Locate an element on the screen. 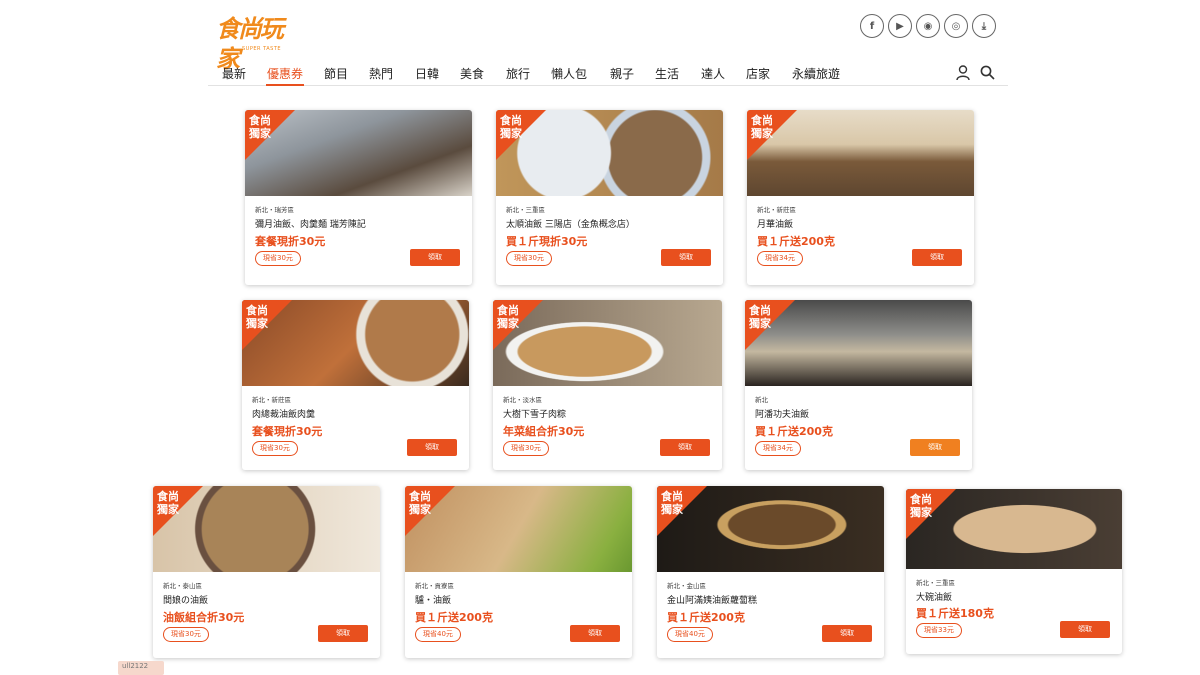  coupon-card: 食尚獨家 新北・金山區 金山阿滿姨油飯蘿蔔糕 買１斤送200克 現省40元 領取 is located at coordinates (770, 572).